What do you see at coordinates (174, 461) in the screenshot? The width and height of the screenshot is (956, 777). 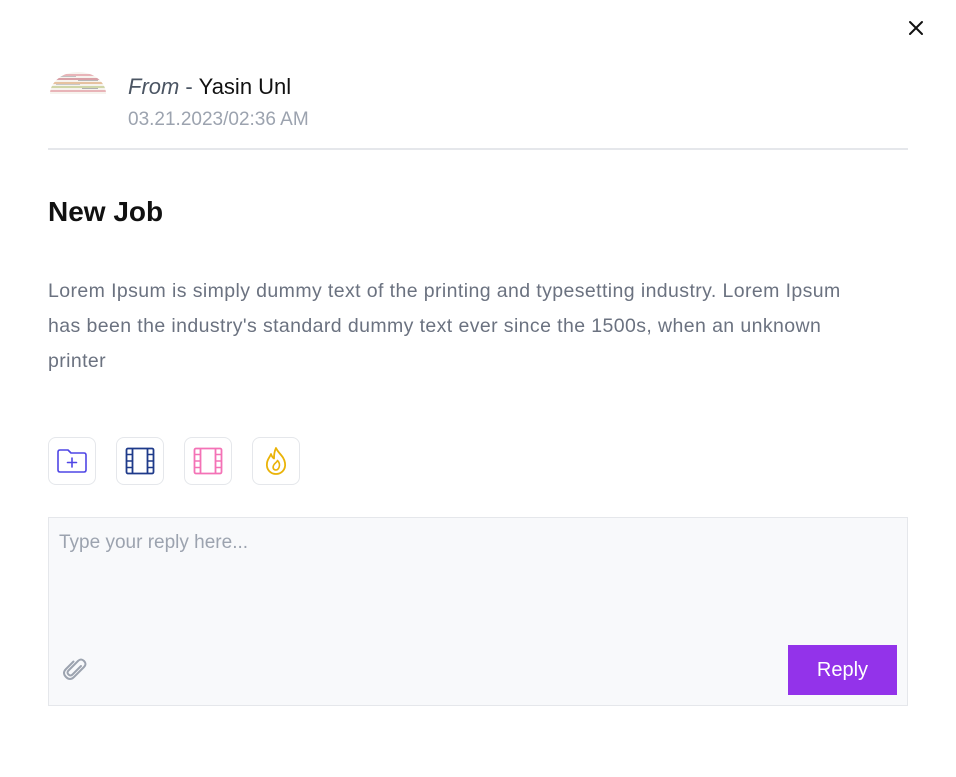 I see `attachment-toolbar` at bounding box center [174, 461].